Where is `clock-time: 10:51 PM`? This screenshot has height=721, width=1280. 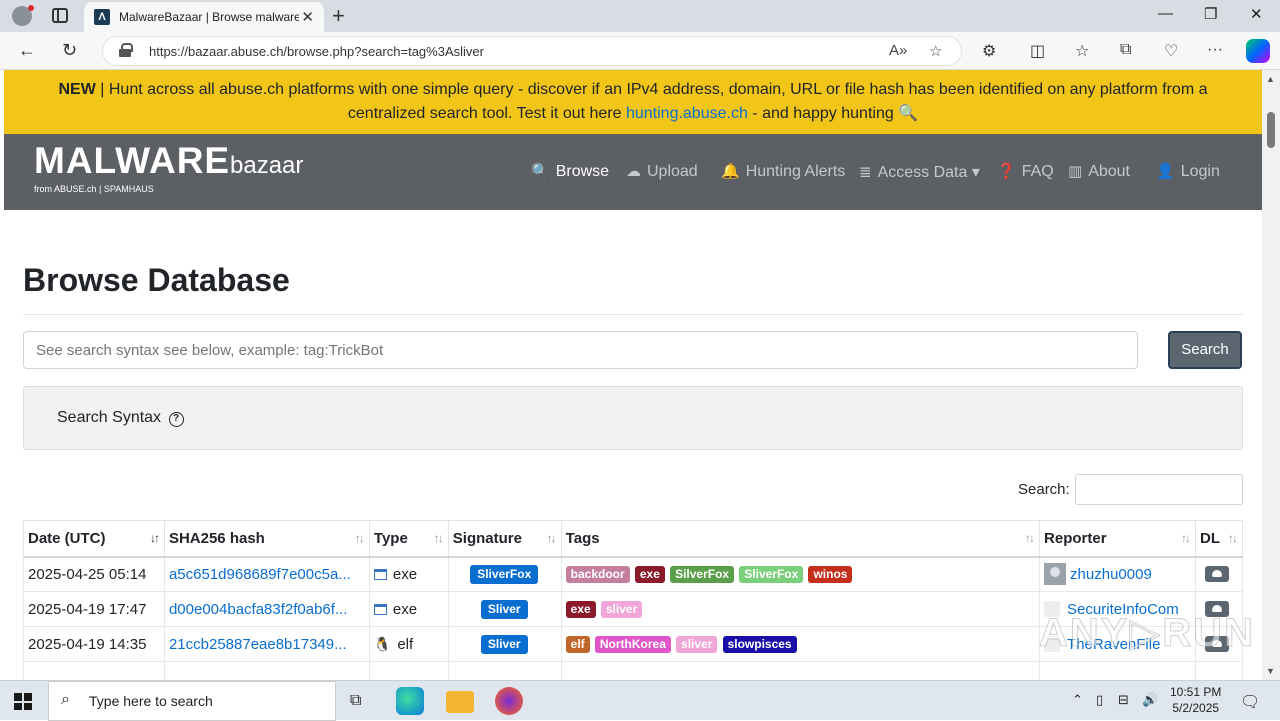 clock-time: 10:51 PM is located at coordinates (1196, 692).